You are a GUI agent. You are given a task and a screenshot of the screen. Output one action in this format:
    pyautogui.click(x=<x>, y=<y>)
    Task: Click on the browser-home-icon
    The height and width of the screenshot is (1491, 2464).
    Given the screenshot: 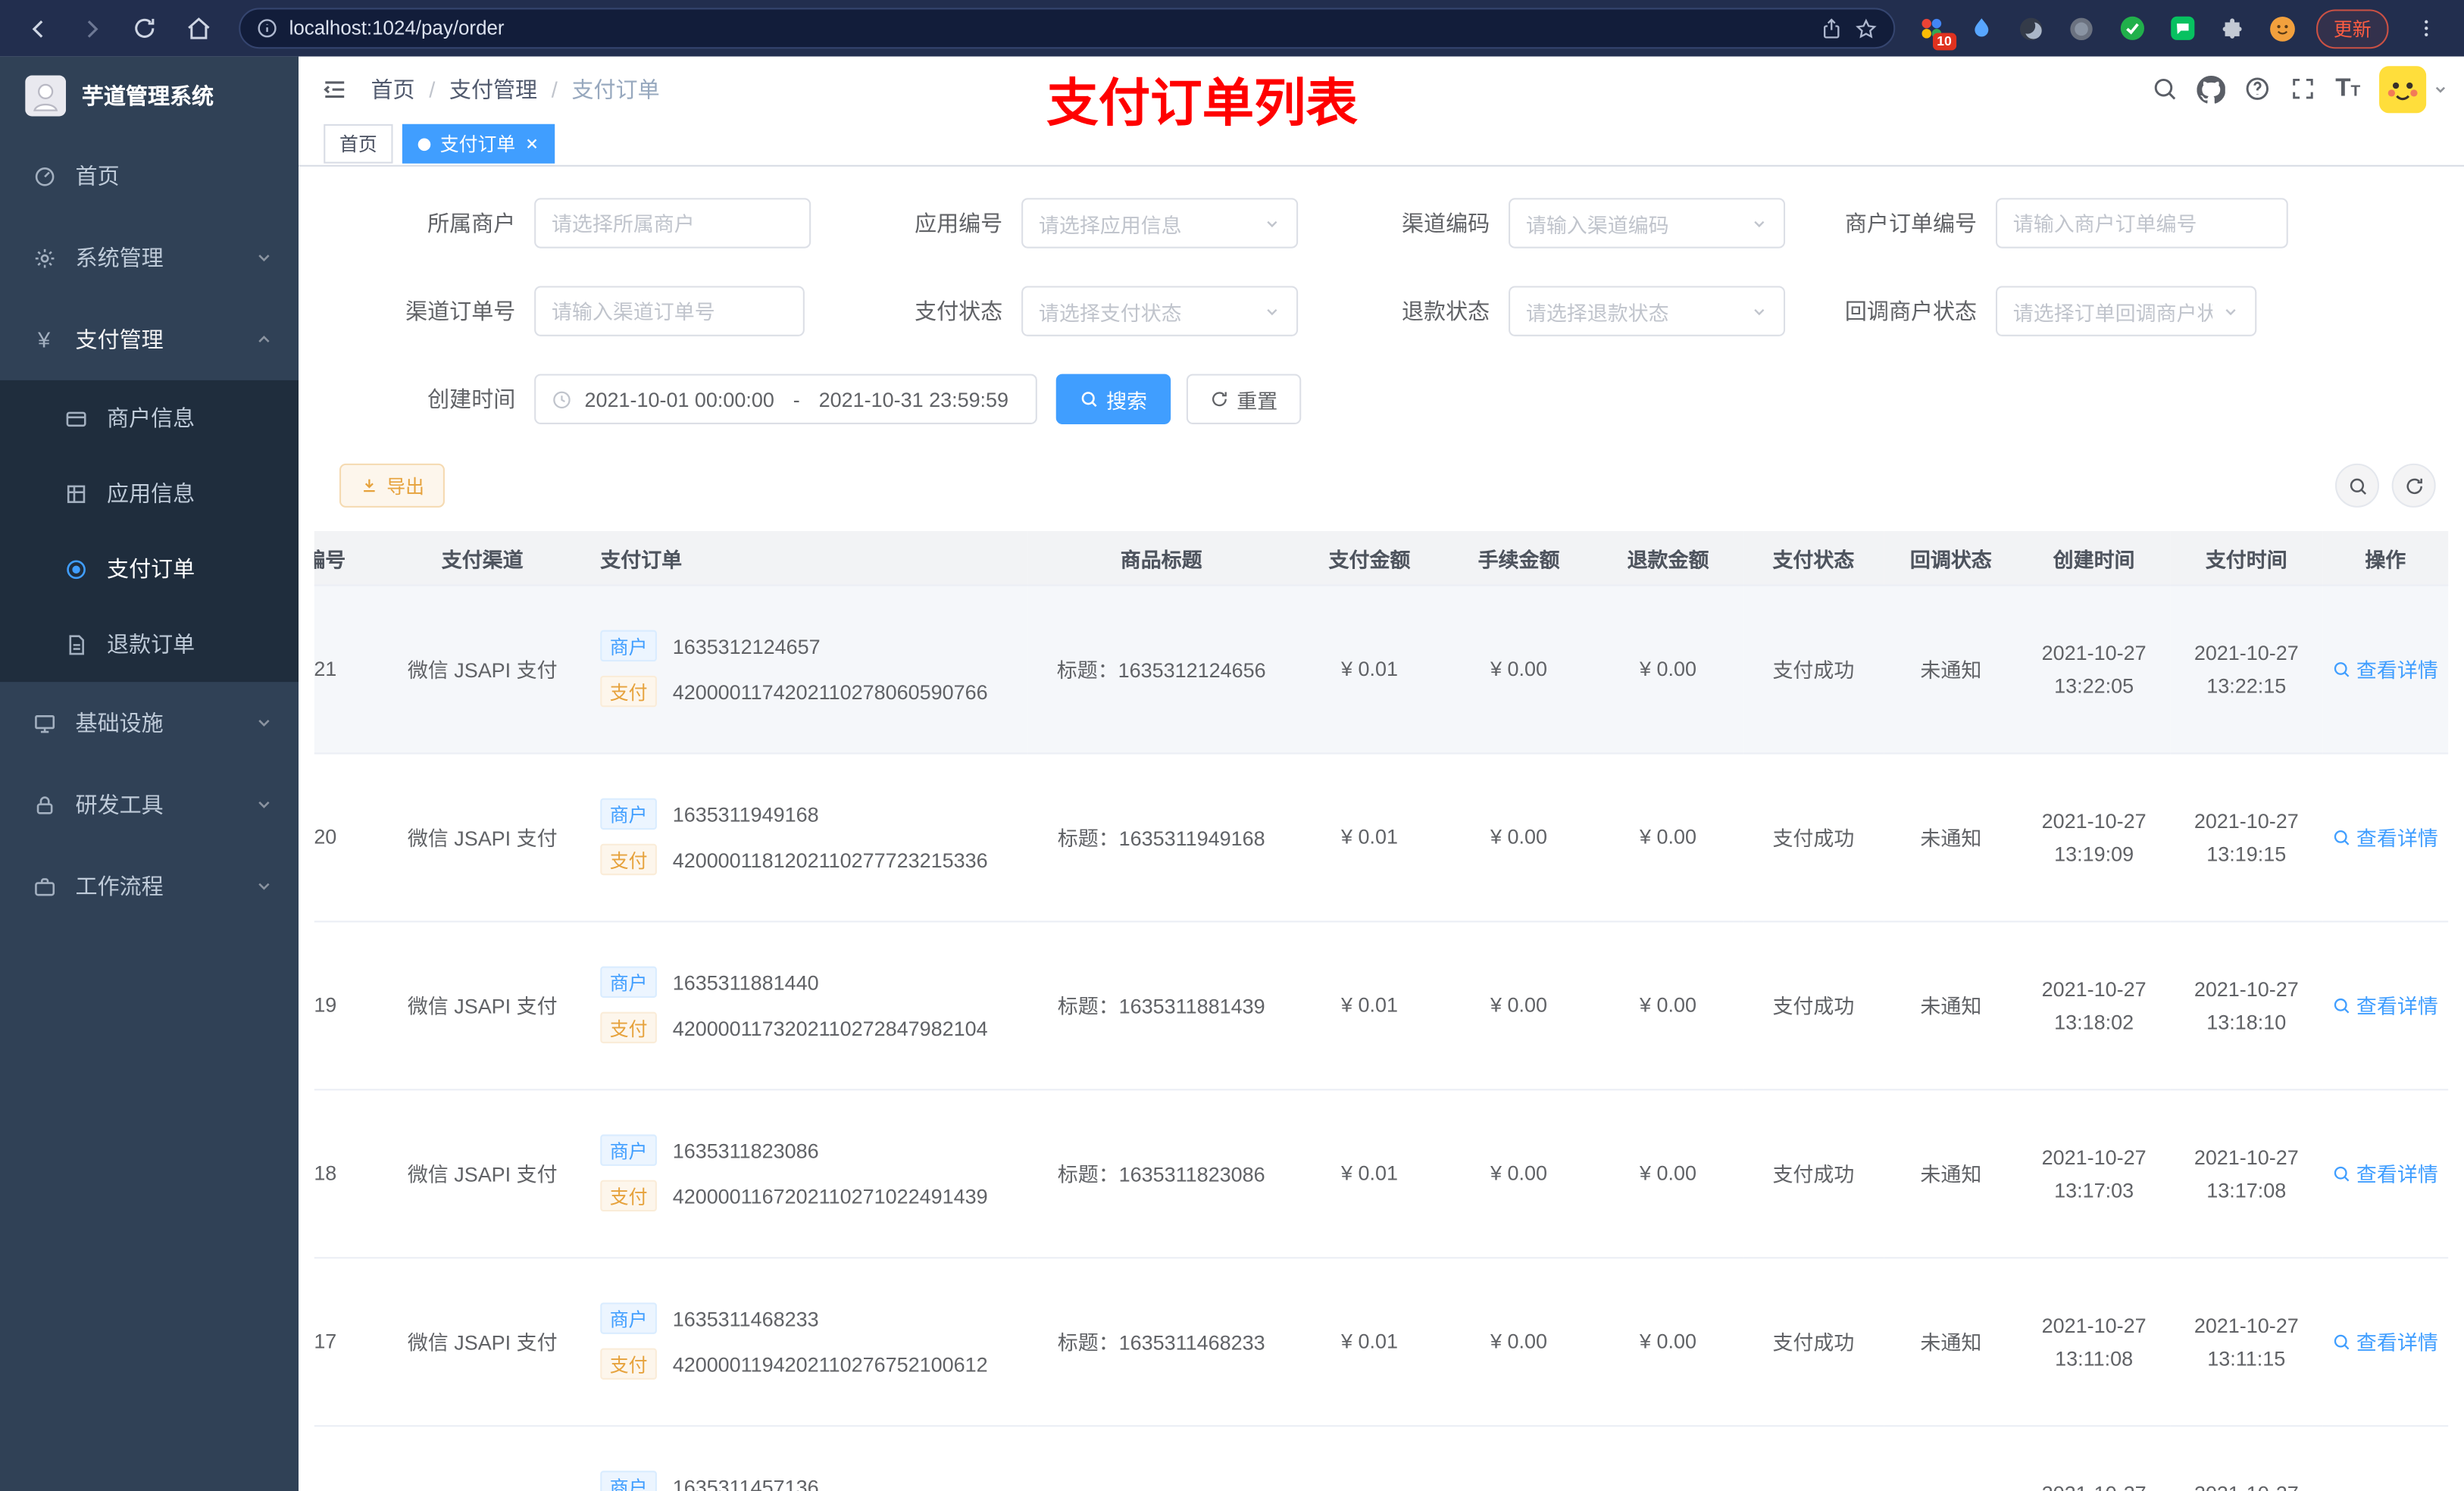 What is the action you would take?
    pyautogui.click(x=198, y=28)
    